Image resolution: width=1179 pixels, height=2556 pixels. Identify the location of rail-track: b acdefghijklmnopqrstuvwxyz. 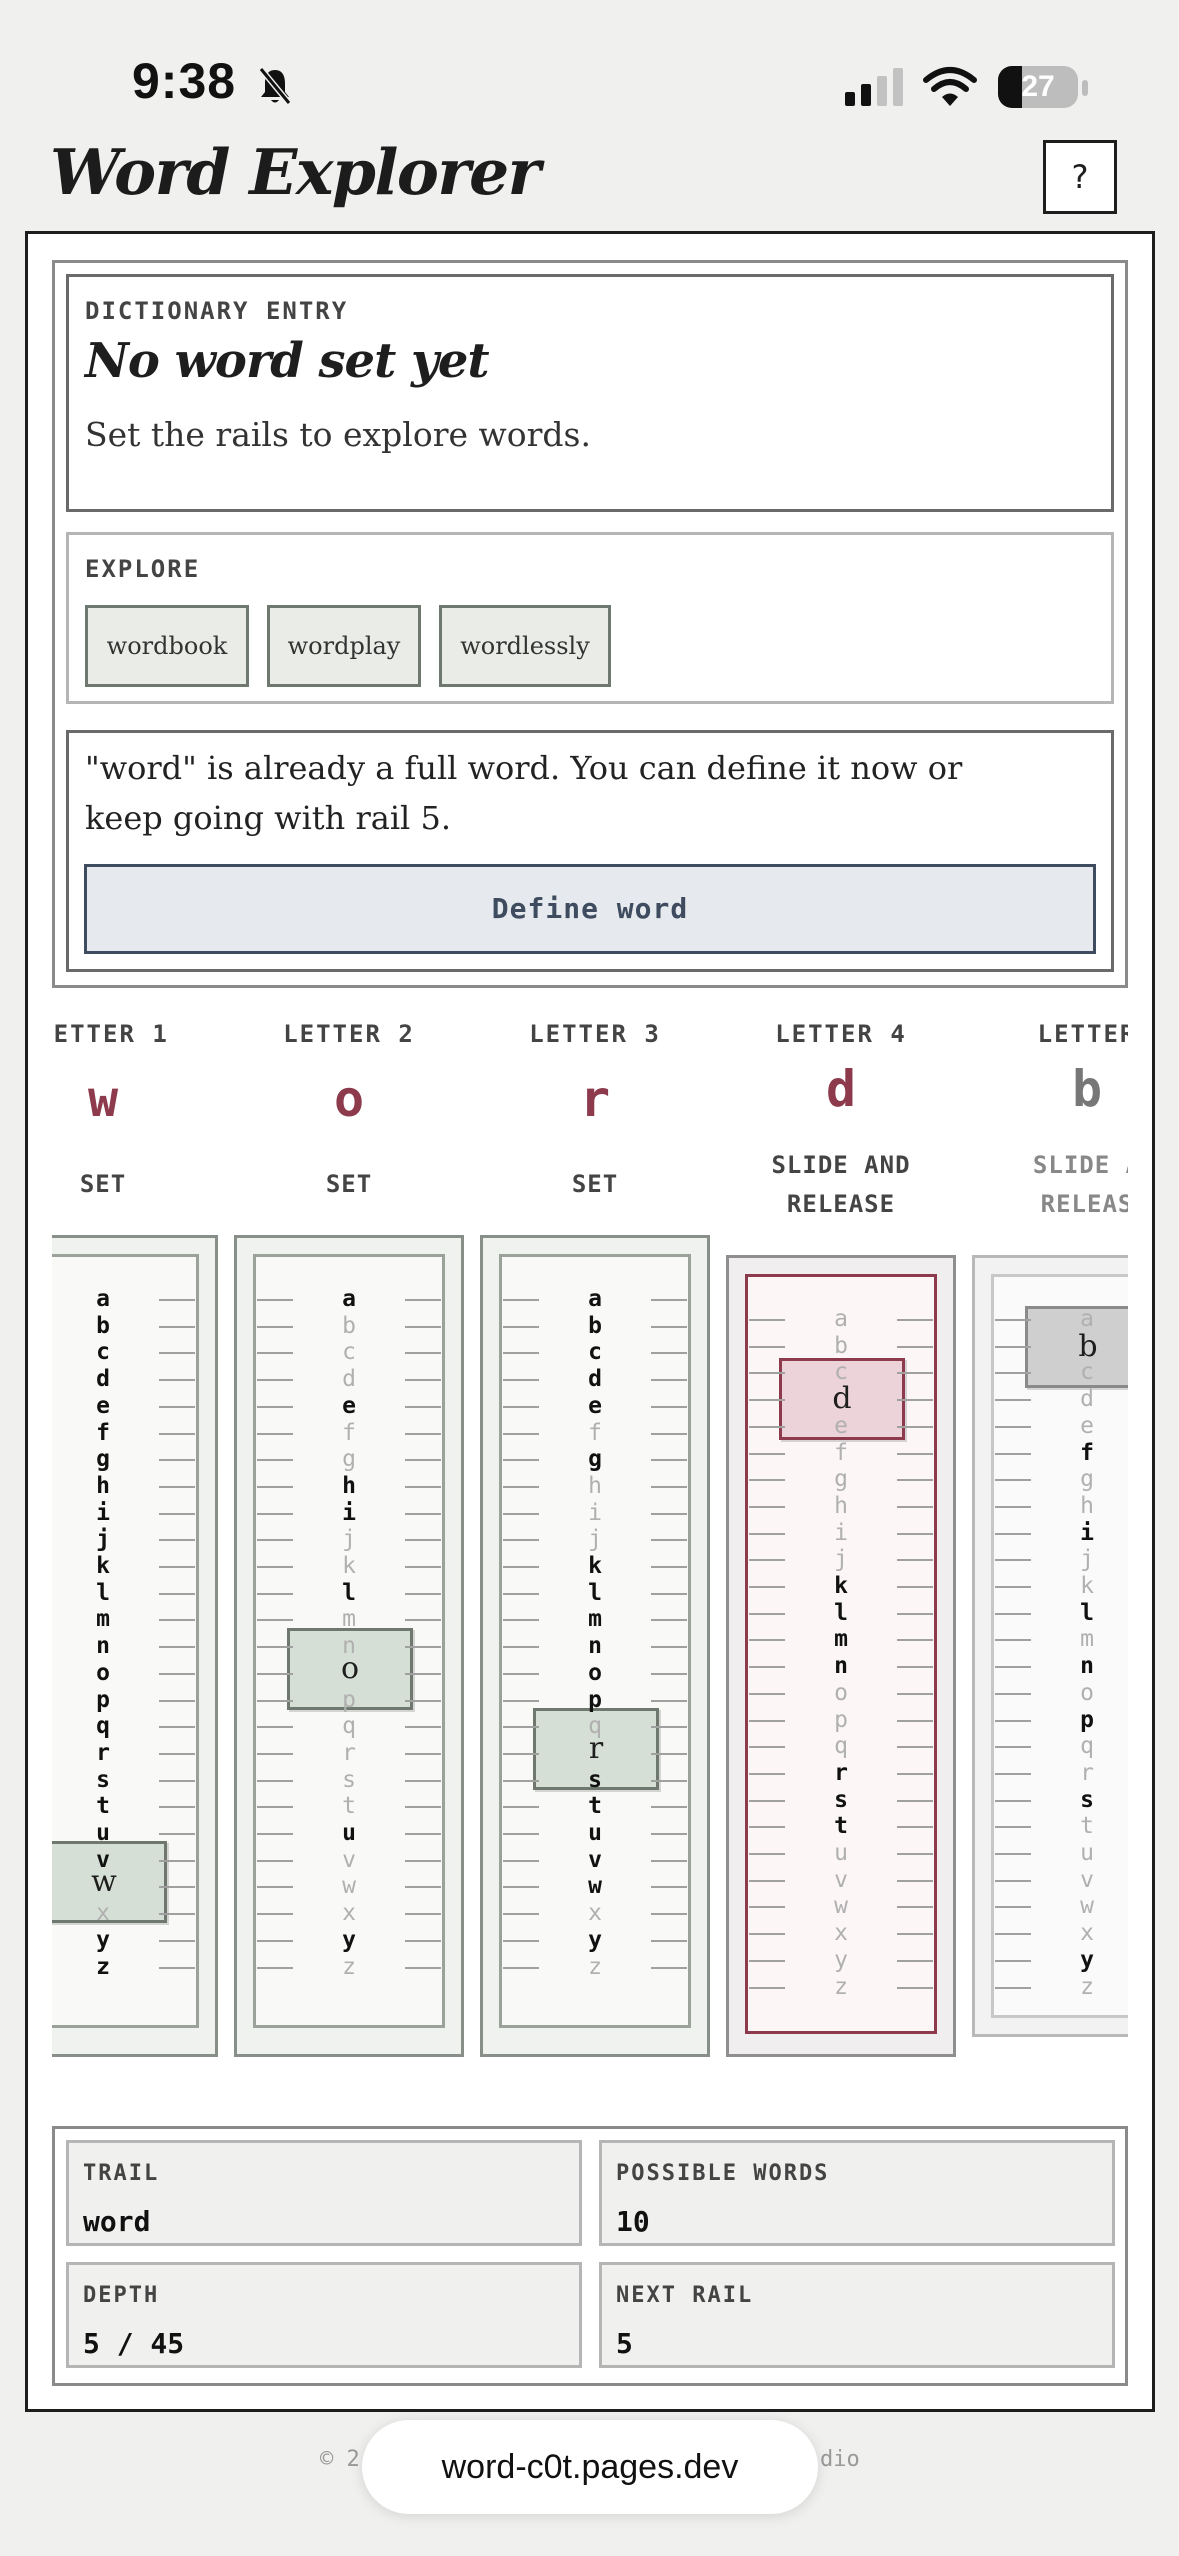
(1050, 1646).